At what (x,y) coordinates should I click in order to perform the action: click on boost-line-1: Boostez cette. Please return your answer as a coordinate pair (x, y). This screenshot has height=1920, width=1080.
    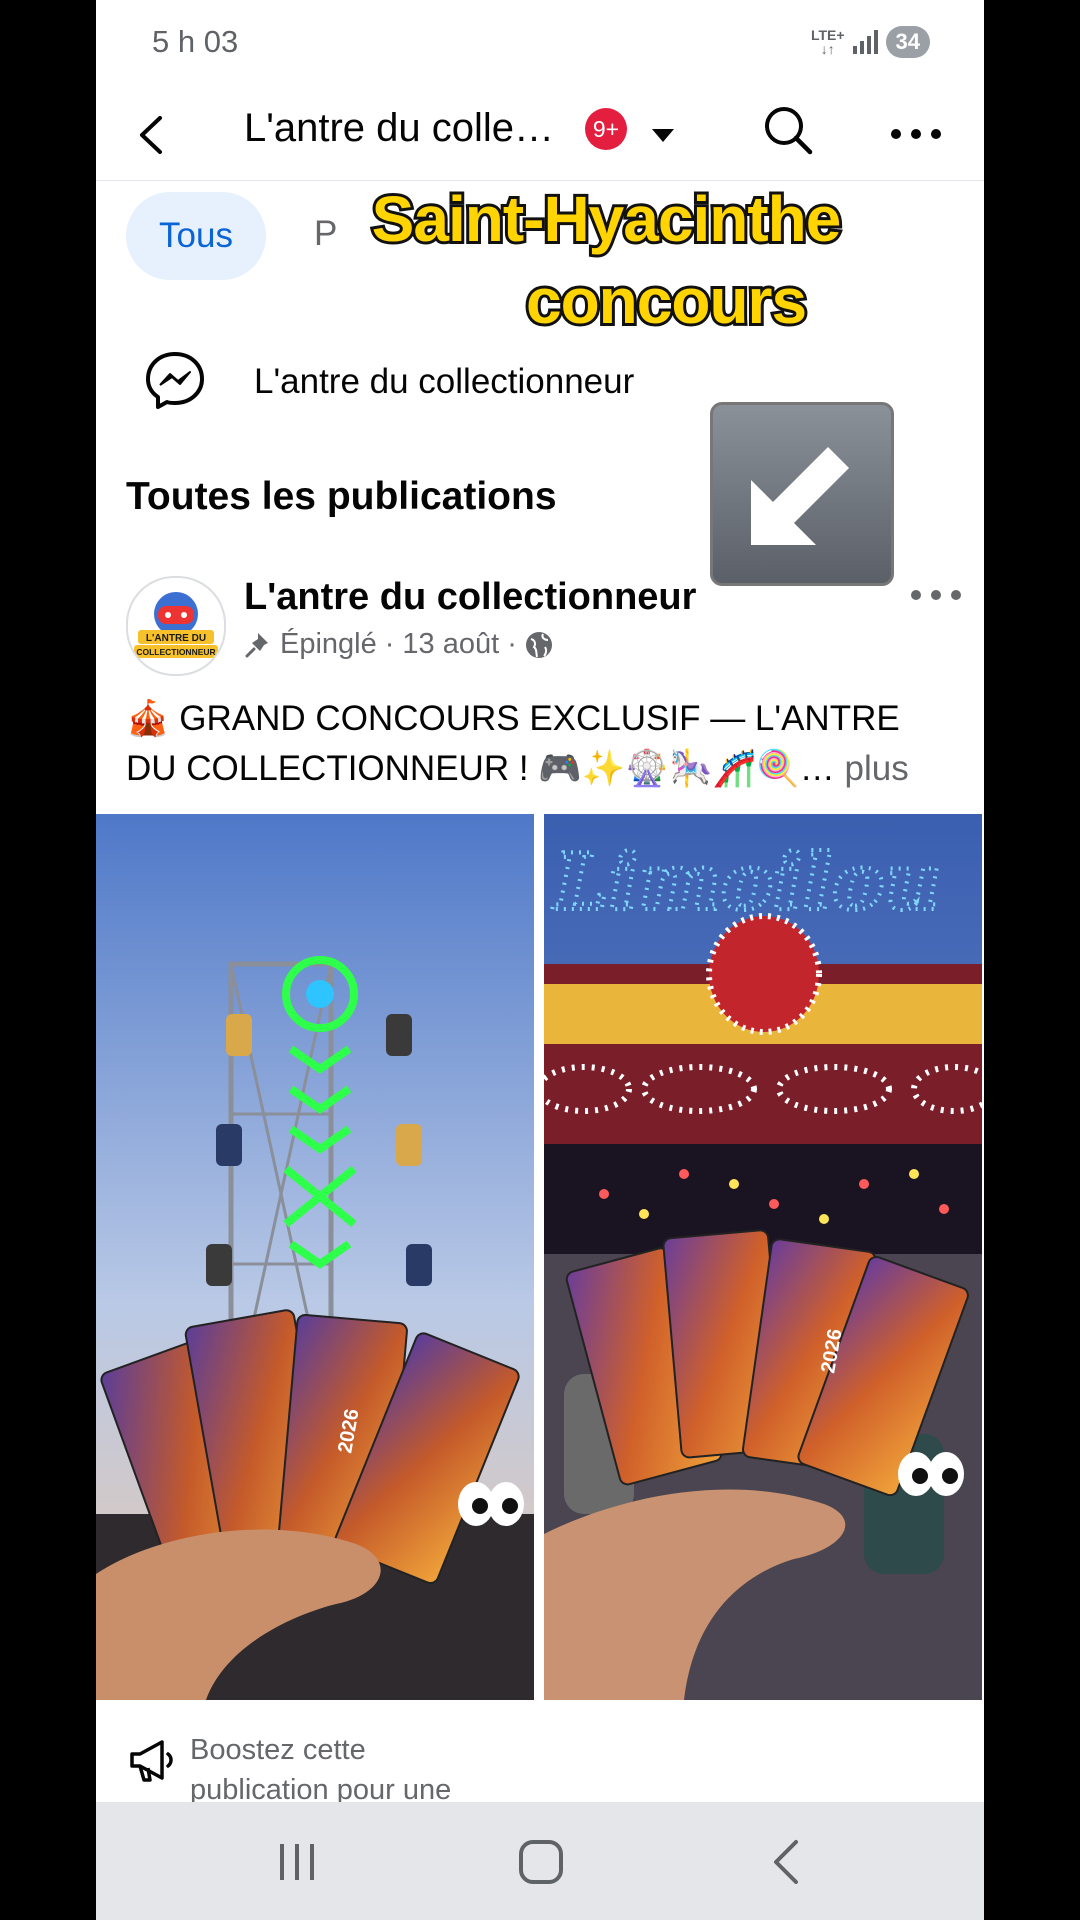
    Looking at the image, I should click on (278, 1750).